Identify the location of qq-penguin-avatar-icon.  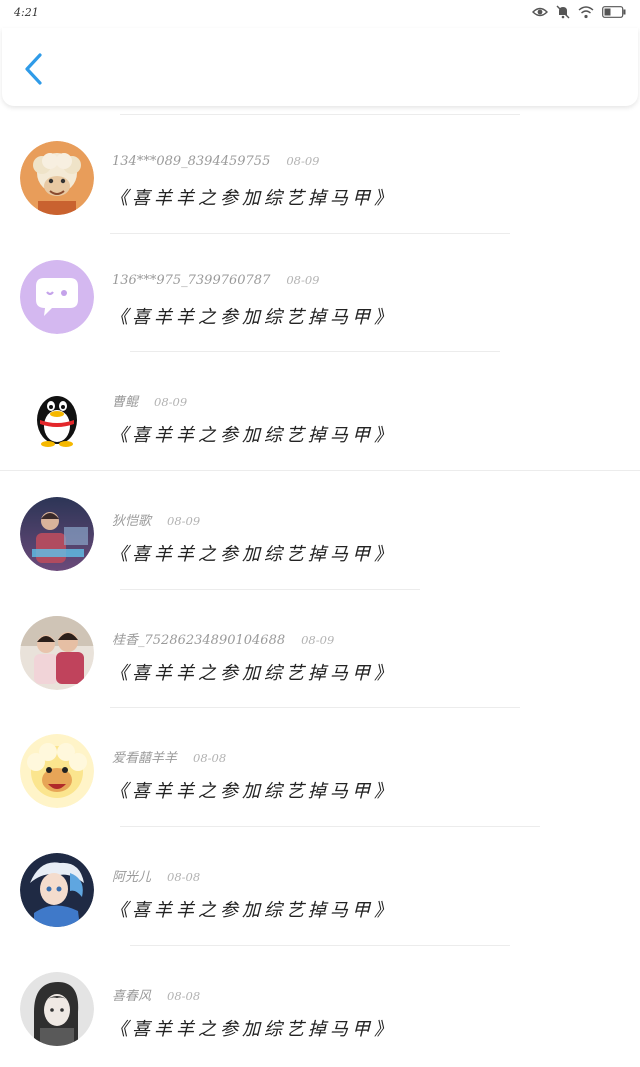
(57, 415).